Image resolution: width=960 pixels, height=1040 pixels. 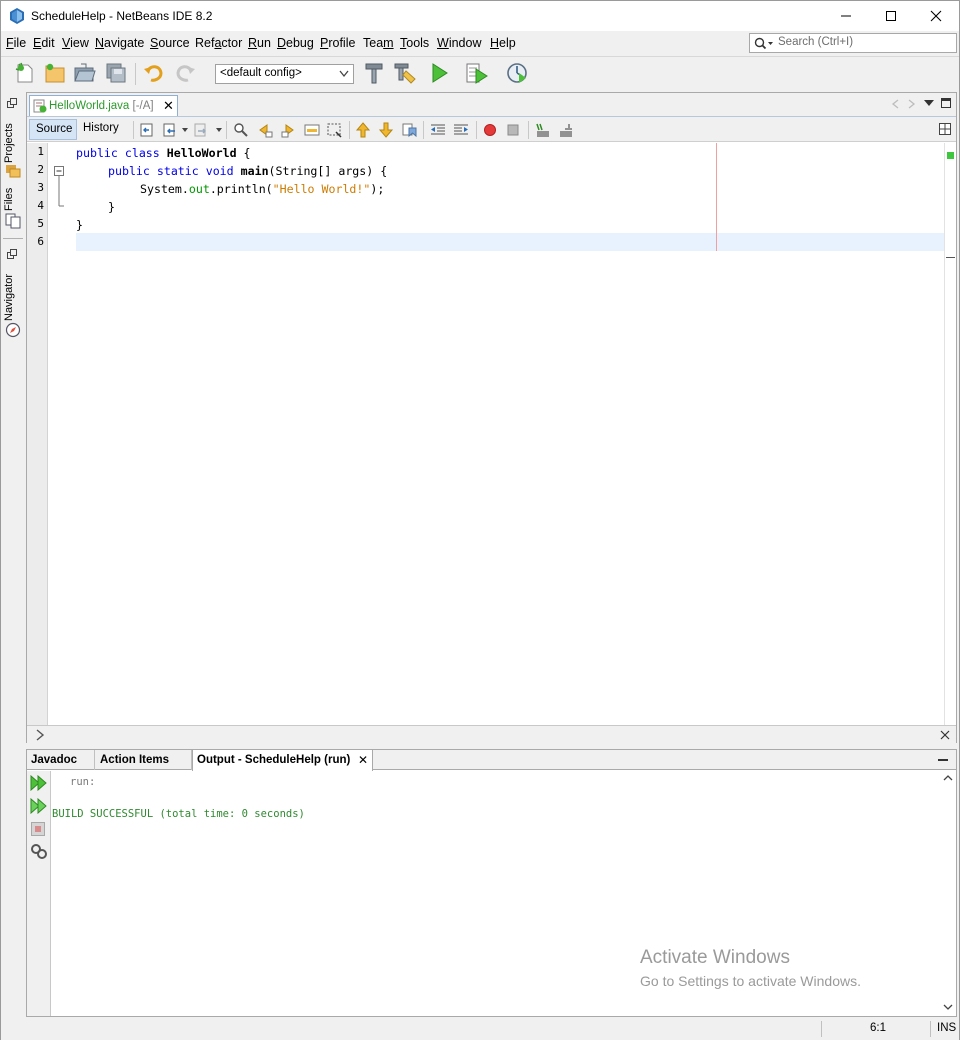 I want to click on output-scrollbar, so click(x=948, y=893).